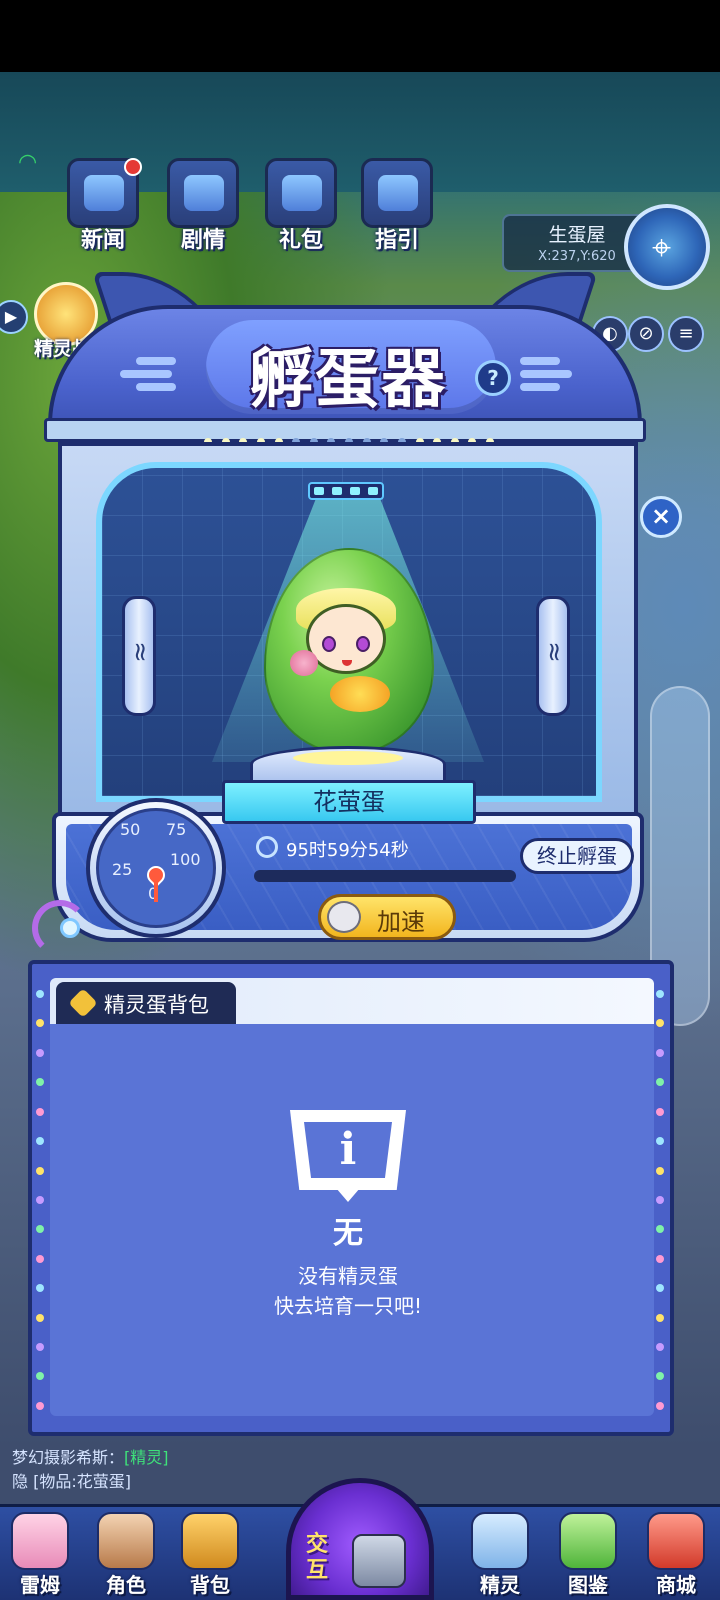 Image resolution: width=720 pixels, height=1600 pixels. Describe the element at coordinates (304, 663) in the screenshot. I see `sprite-rose` at that location.